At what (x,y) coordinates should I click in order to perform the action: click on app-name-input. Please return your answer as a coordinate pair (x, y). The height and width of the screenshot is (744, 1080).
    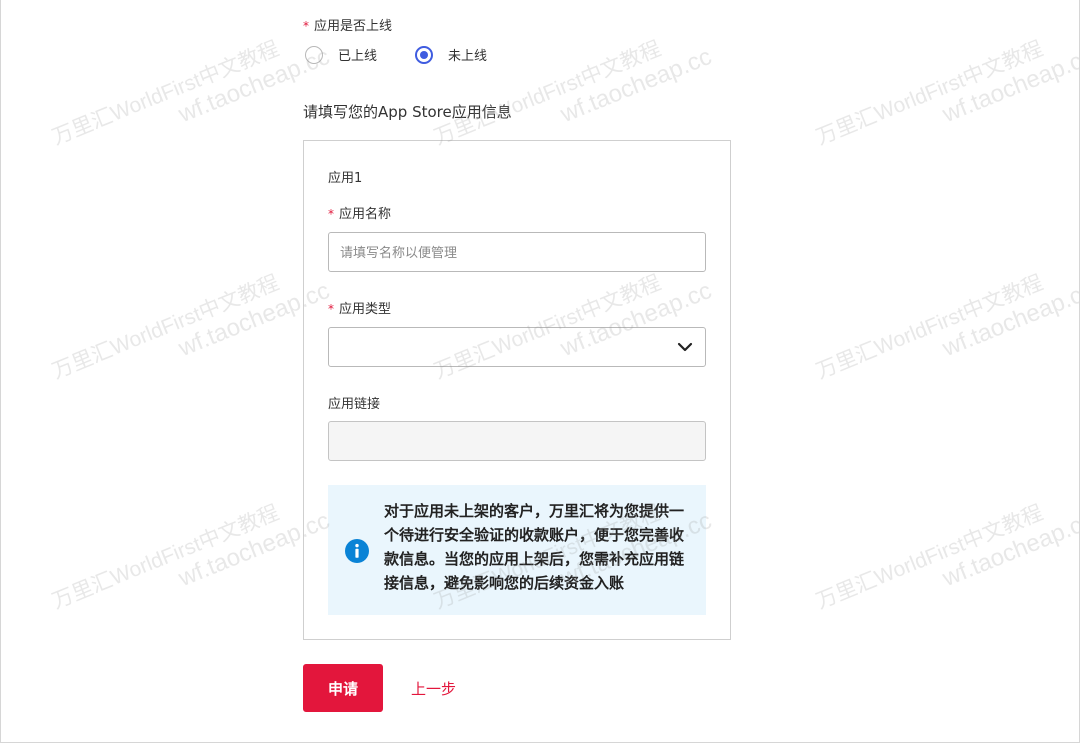
    Looking at the image, I should click on (517, 252).